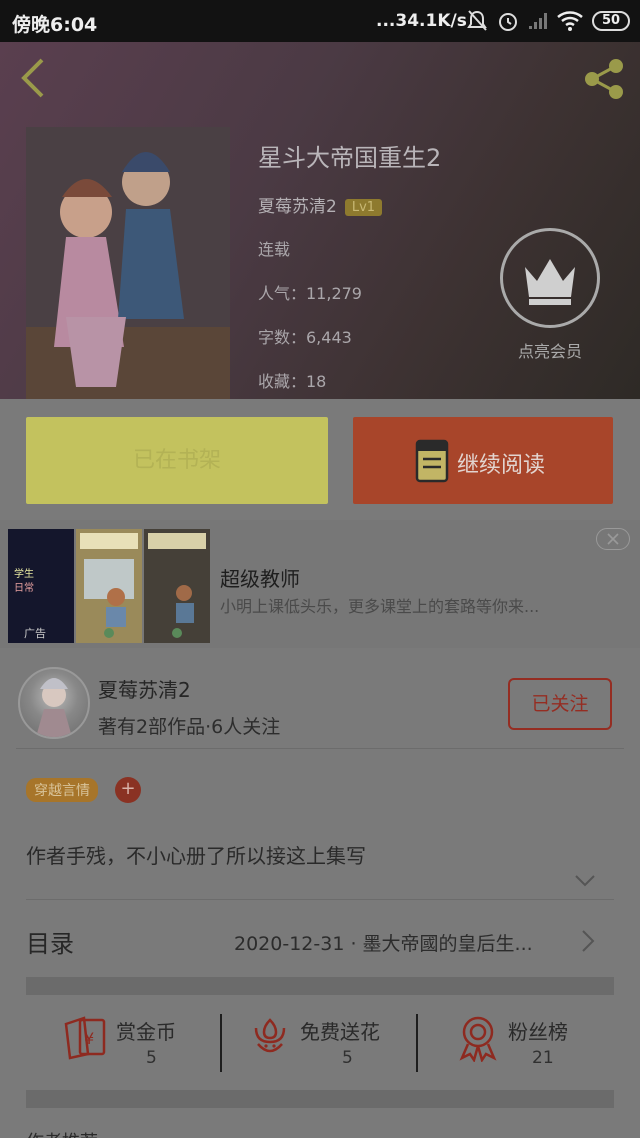  What do you see at coordinates (588, 941) in the screenshot?
I see `chevron-right-icon` at bounding box center [588, 941].